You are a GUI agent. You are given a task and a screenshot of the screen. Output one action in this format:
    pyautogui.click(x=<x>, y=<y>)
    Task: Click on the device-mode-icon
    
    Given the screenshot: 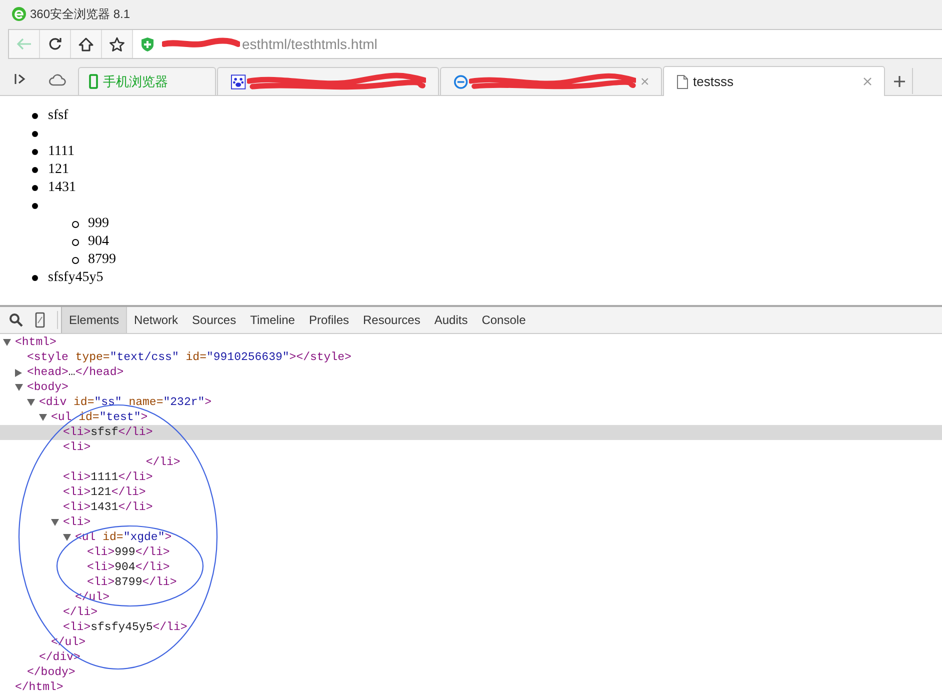 What is the action you would take?
    pyautogui.click(x=40, y=320)
    